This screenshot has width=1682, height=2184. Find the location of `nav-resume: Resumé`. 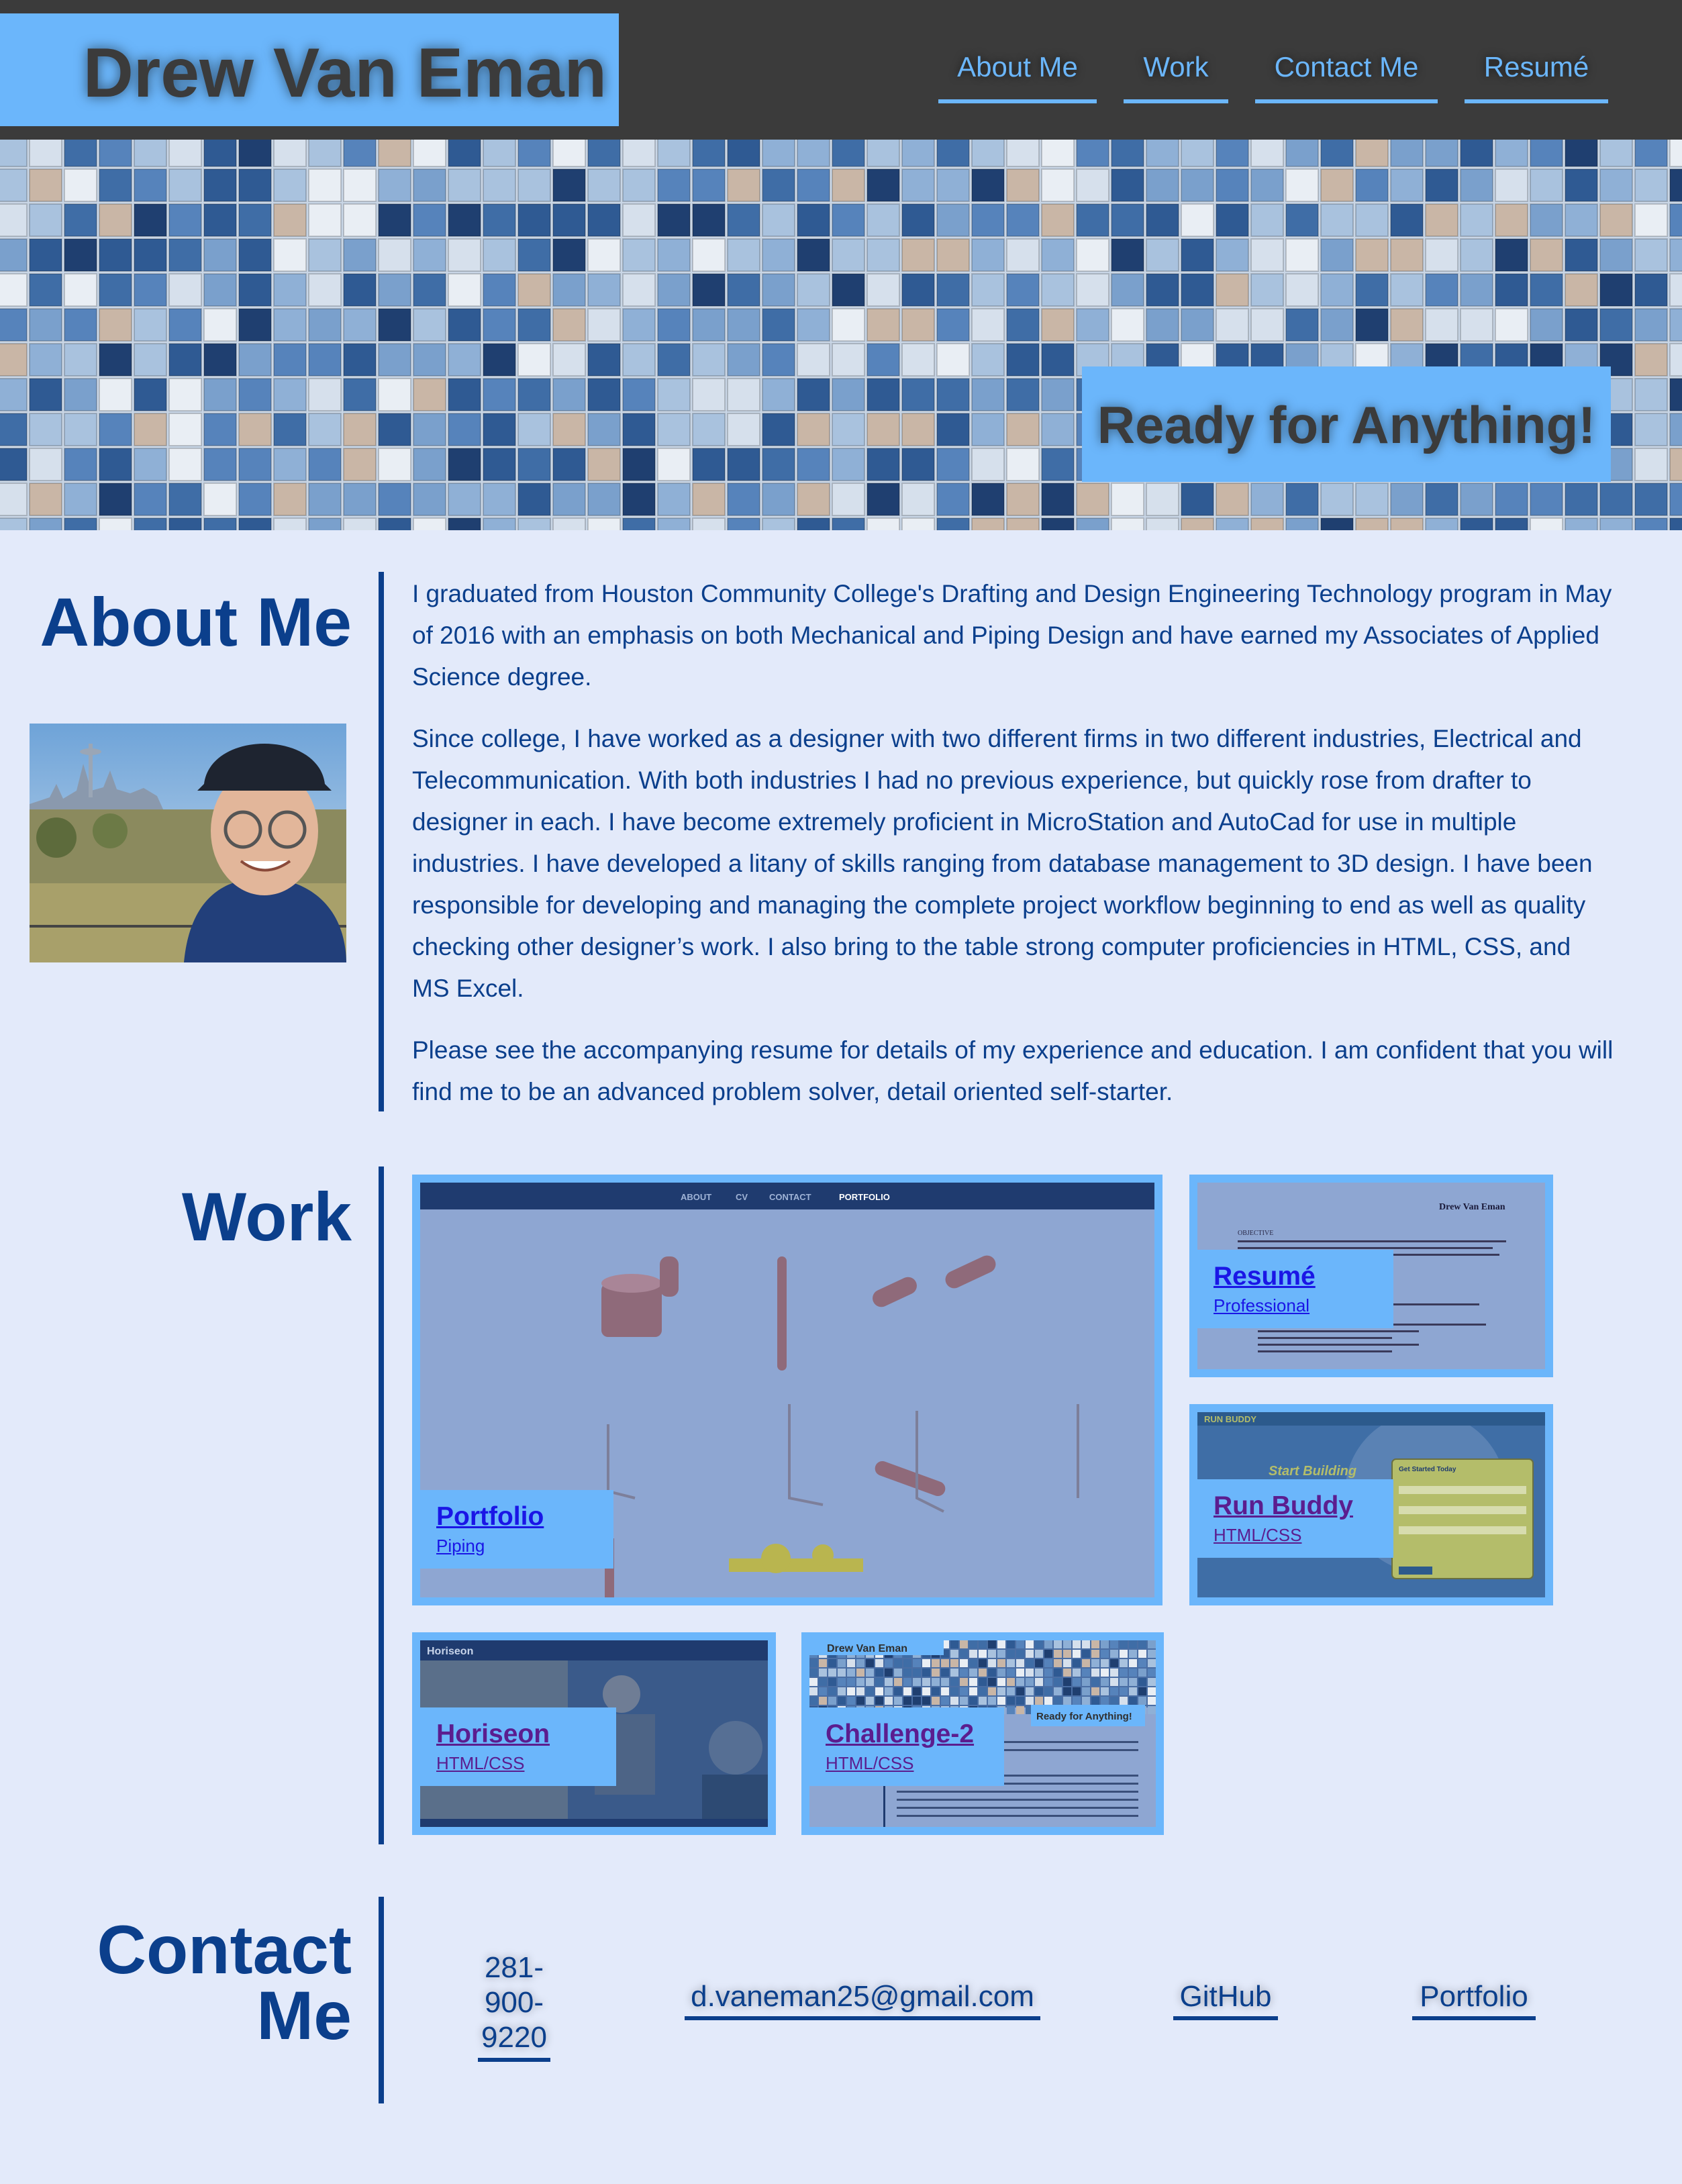

nav-resume: Resumé is located at coordinates (1536, 75).